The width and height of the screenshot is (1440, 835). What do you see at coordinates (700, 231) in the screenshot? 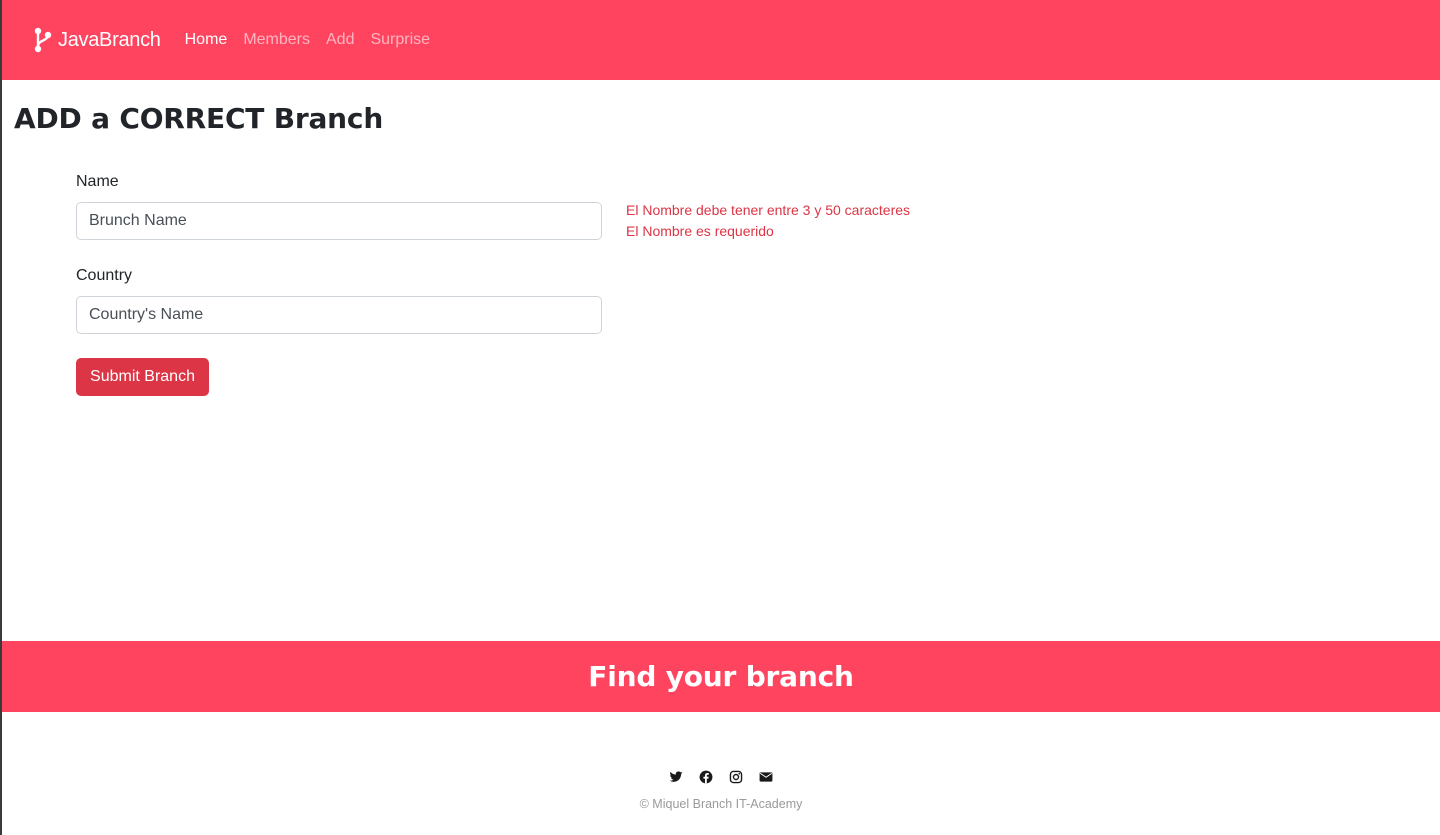
I see `name-required-error: El Nombre es requerido` at bounding box center [700, 231].